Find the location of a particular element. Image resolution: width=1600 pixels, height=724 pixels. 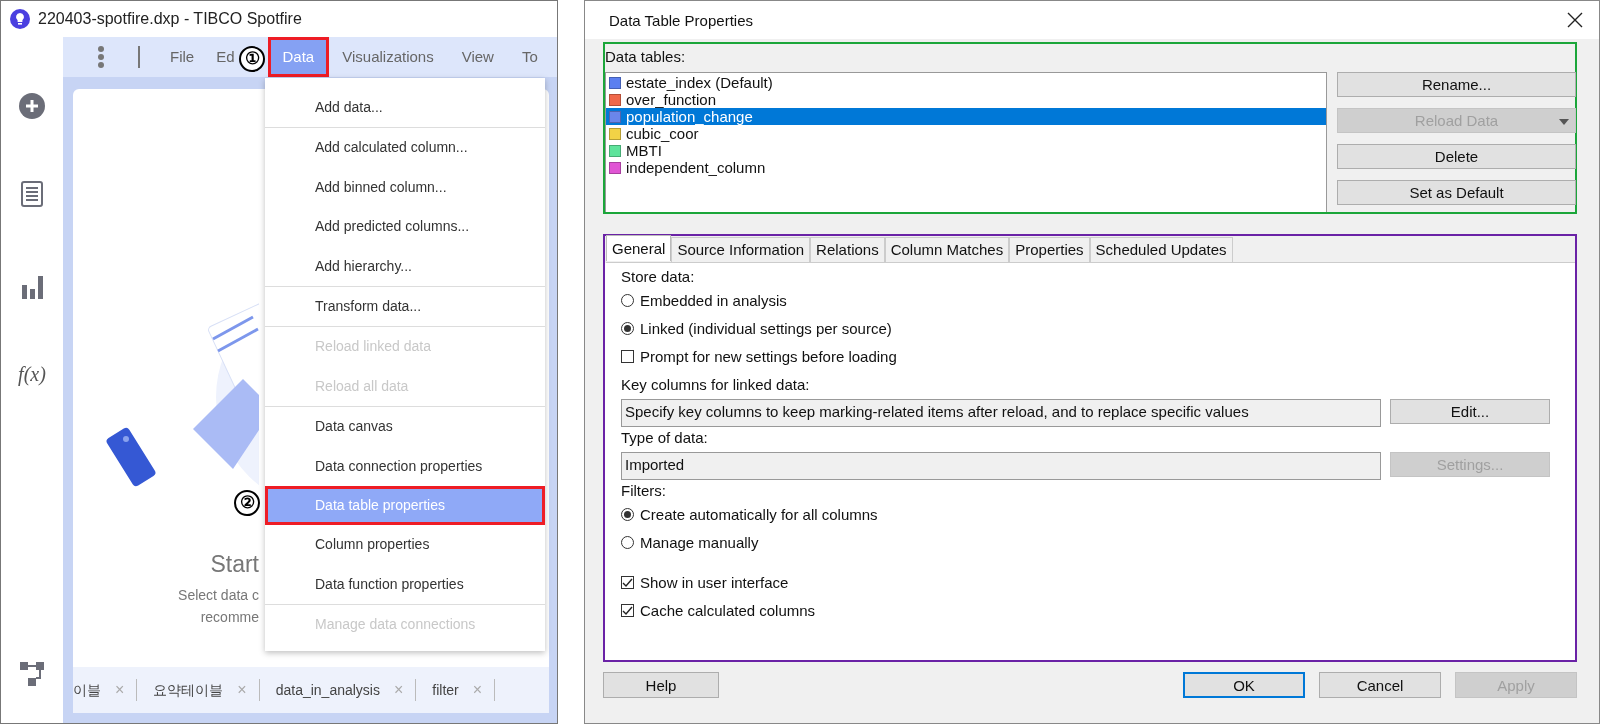

read-only-field: Specify key columns to keep marking-related items after reload, and to replace specific values is located at coordinates (1001, 413).